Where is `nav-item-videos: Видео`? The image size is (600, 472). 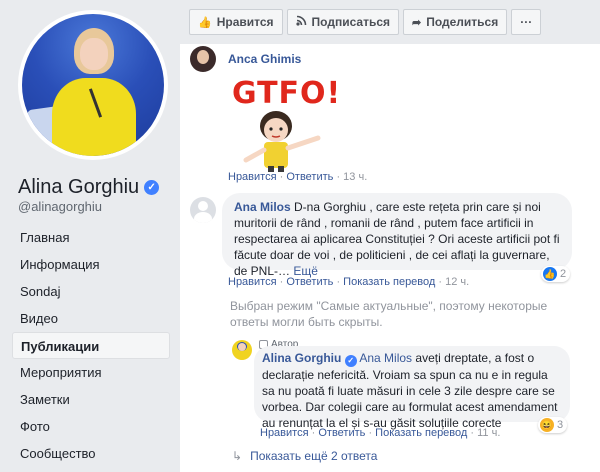 nav-item-videos: Видео is located at coordinates (91, 318).